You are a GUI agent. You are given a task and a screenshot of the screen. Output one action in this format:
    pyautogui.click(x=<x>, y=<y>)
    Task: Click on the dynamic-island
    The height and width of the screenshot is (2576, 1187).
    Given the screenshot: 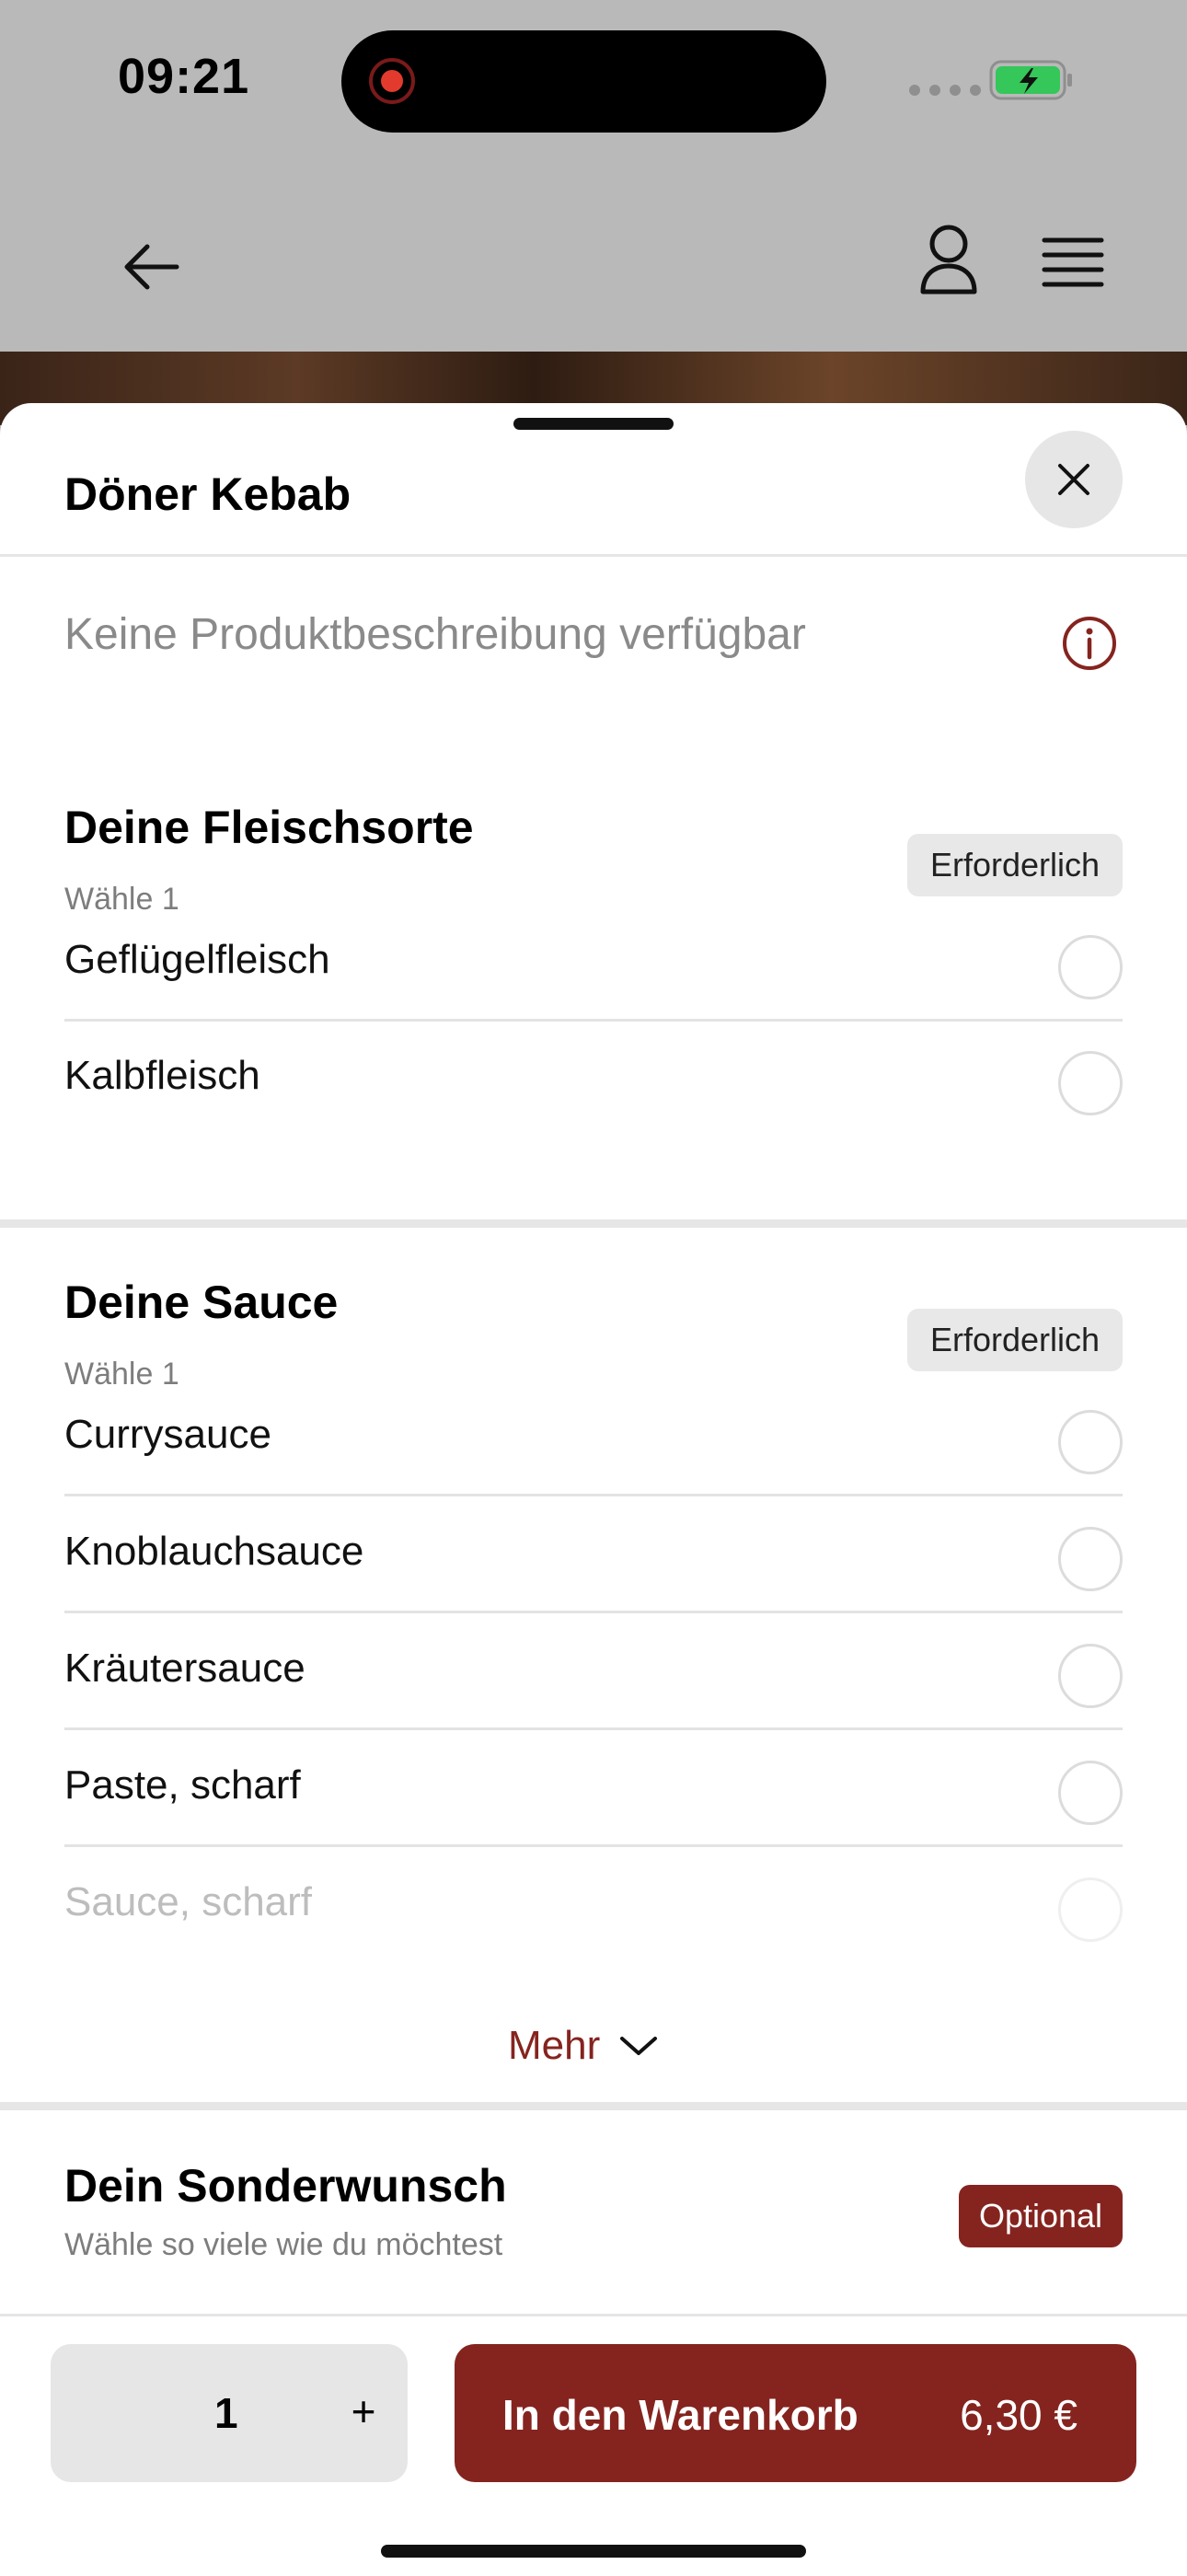 What is the action you would take?
    pyautogui.click(x=583, y=82)
    